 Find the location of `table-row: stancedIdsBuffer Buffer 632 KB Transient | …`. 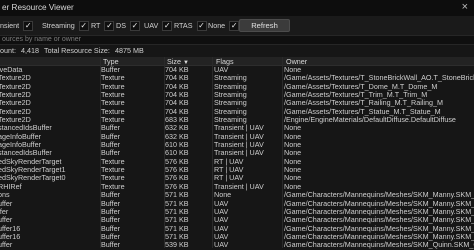

table-row: stancedIdsBuffer Buffer 632 KB Transient | … is located at coordinates (237, 128).